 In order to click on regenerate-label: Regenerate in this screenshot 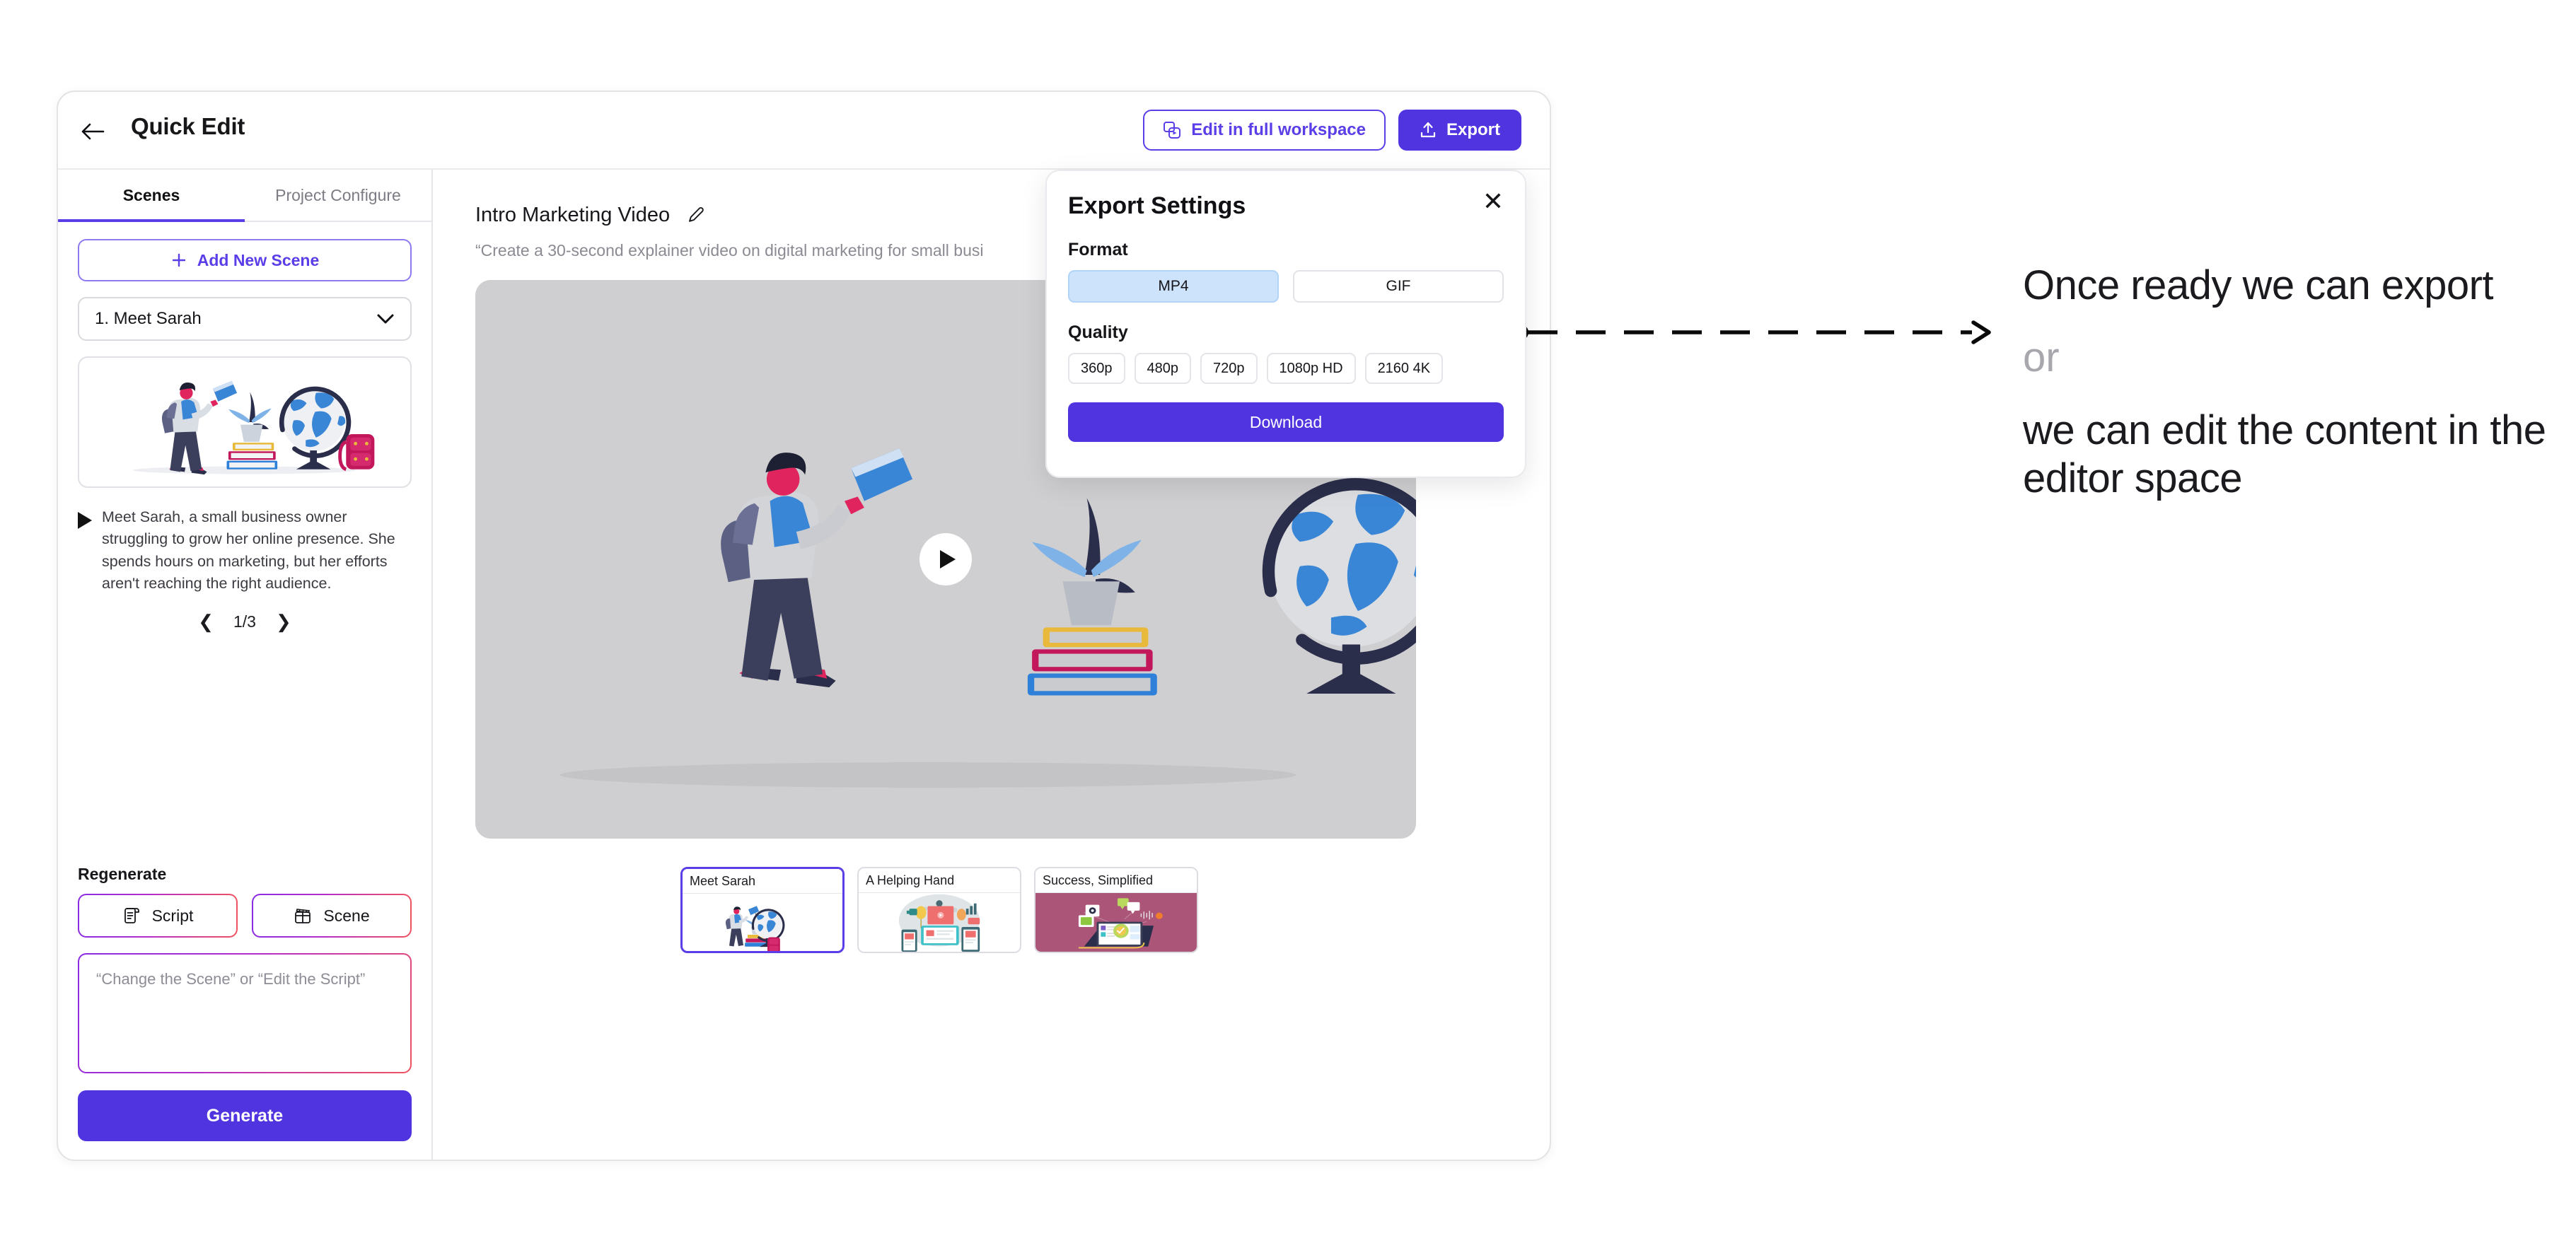, I will do `click(122, 874)`.